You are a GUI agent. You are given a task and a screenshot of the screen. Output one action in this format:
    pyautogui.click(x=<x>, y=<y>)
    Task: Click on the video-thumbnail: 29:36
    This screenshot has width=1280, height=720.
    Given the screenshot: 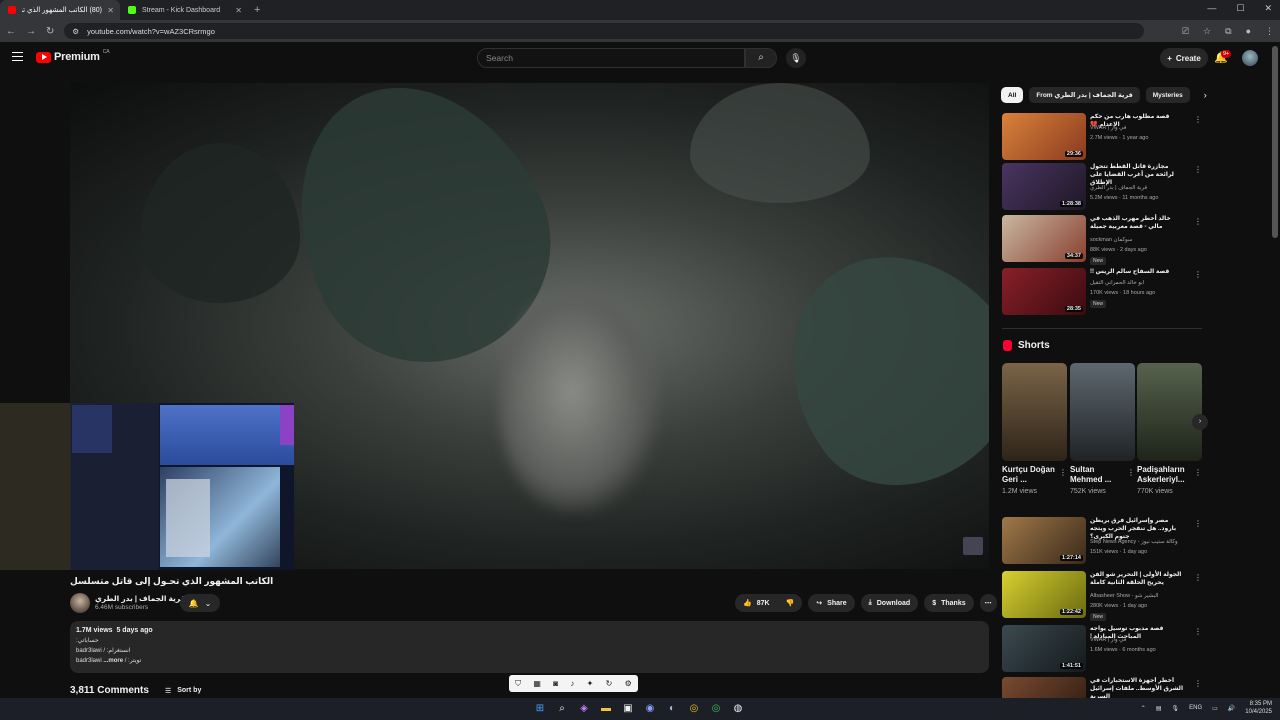 What is the action you would take?
    pyautogui.click(x=1044, y=136)
    